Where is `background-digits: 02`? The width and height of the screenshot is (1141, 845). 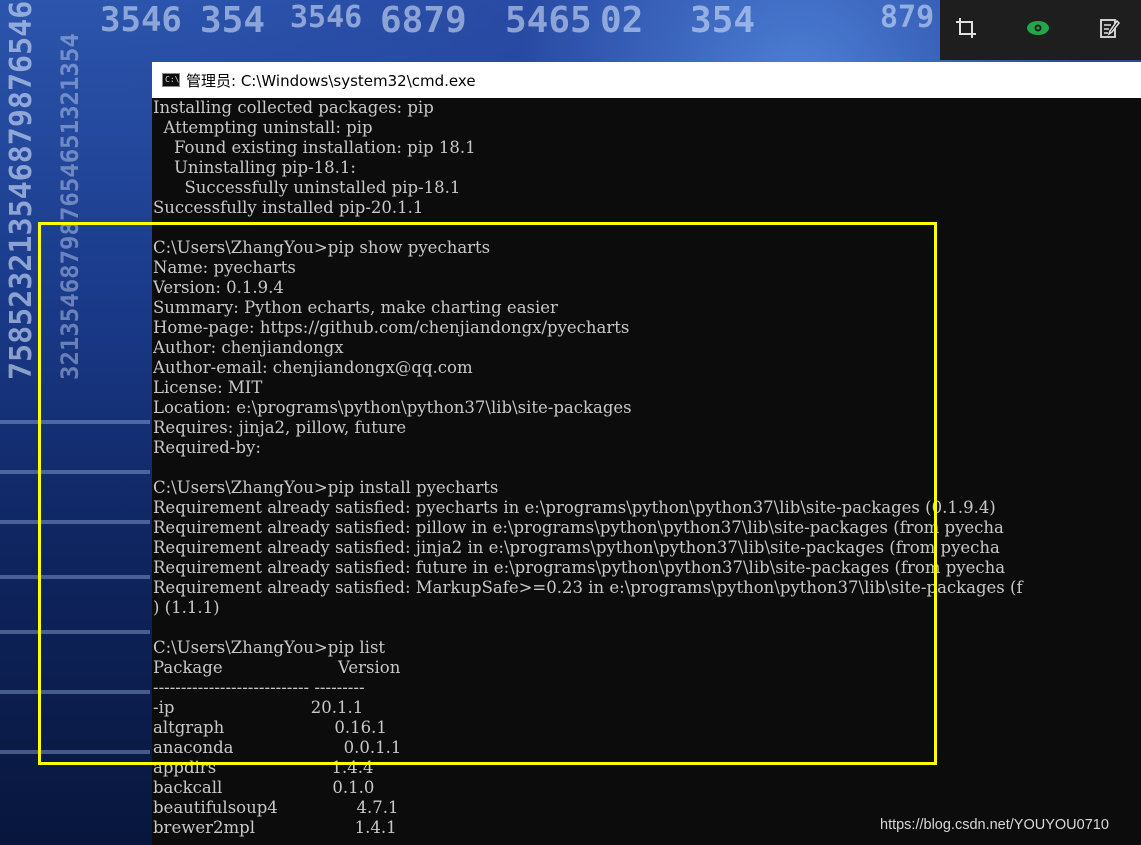
background-digits: 02 is located at coordinates (622, 20).